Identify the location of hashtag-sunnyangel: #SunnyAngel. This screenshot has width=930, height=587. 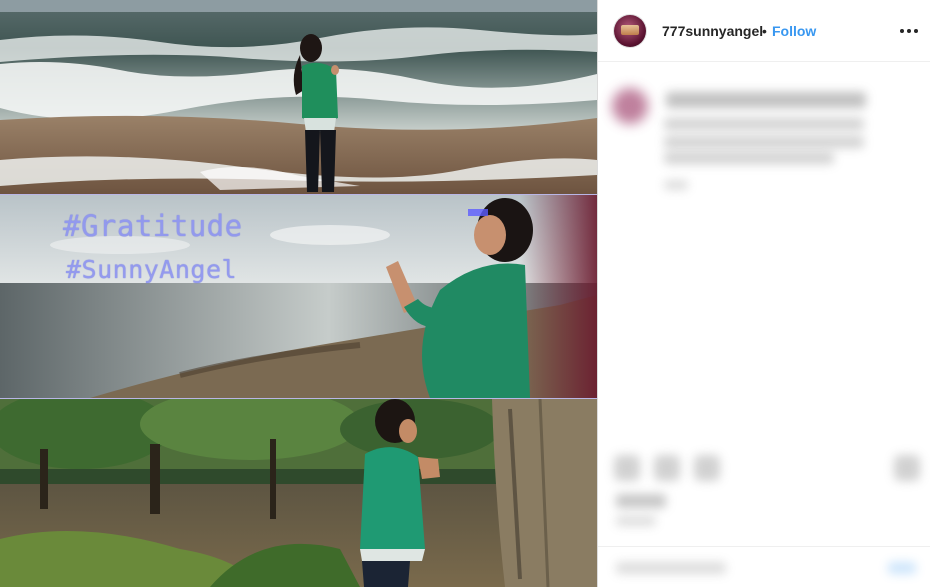
(152, 269).